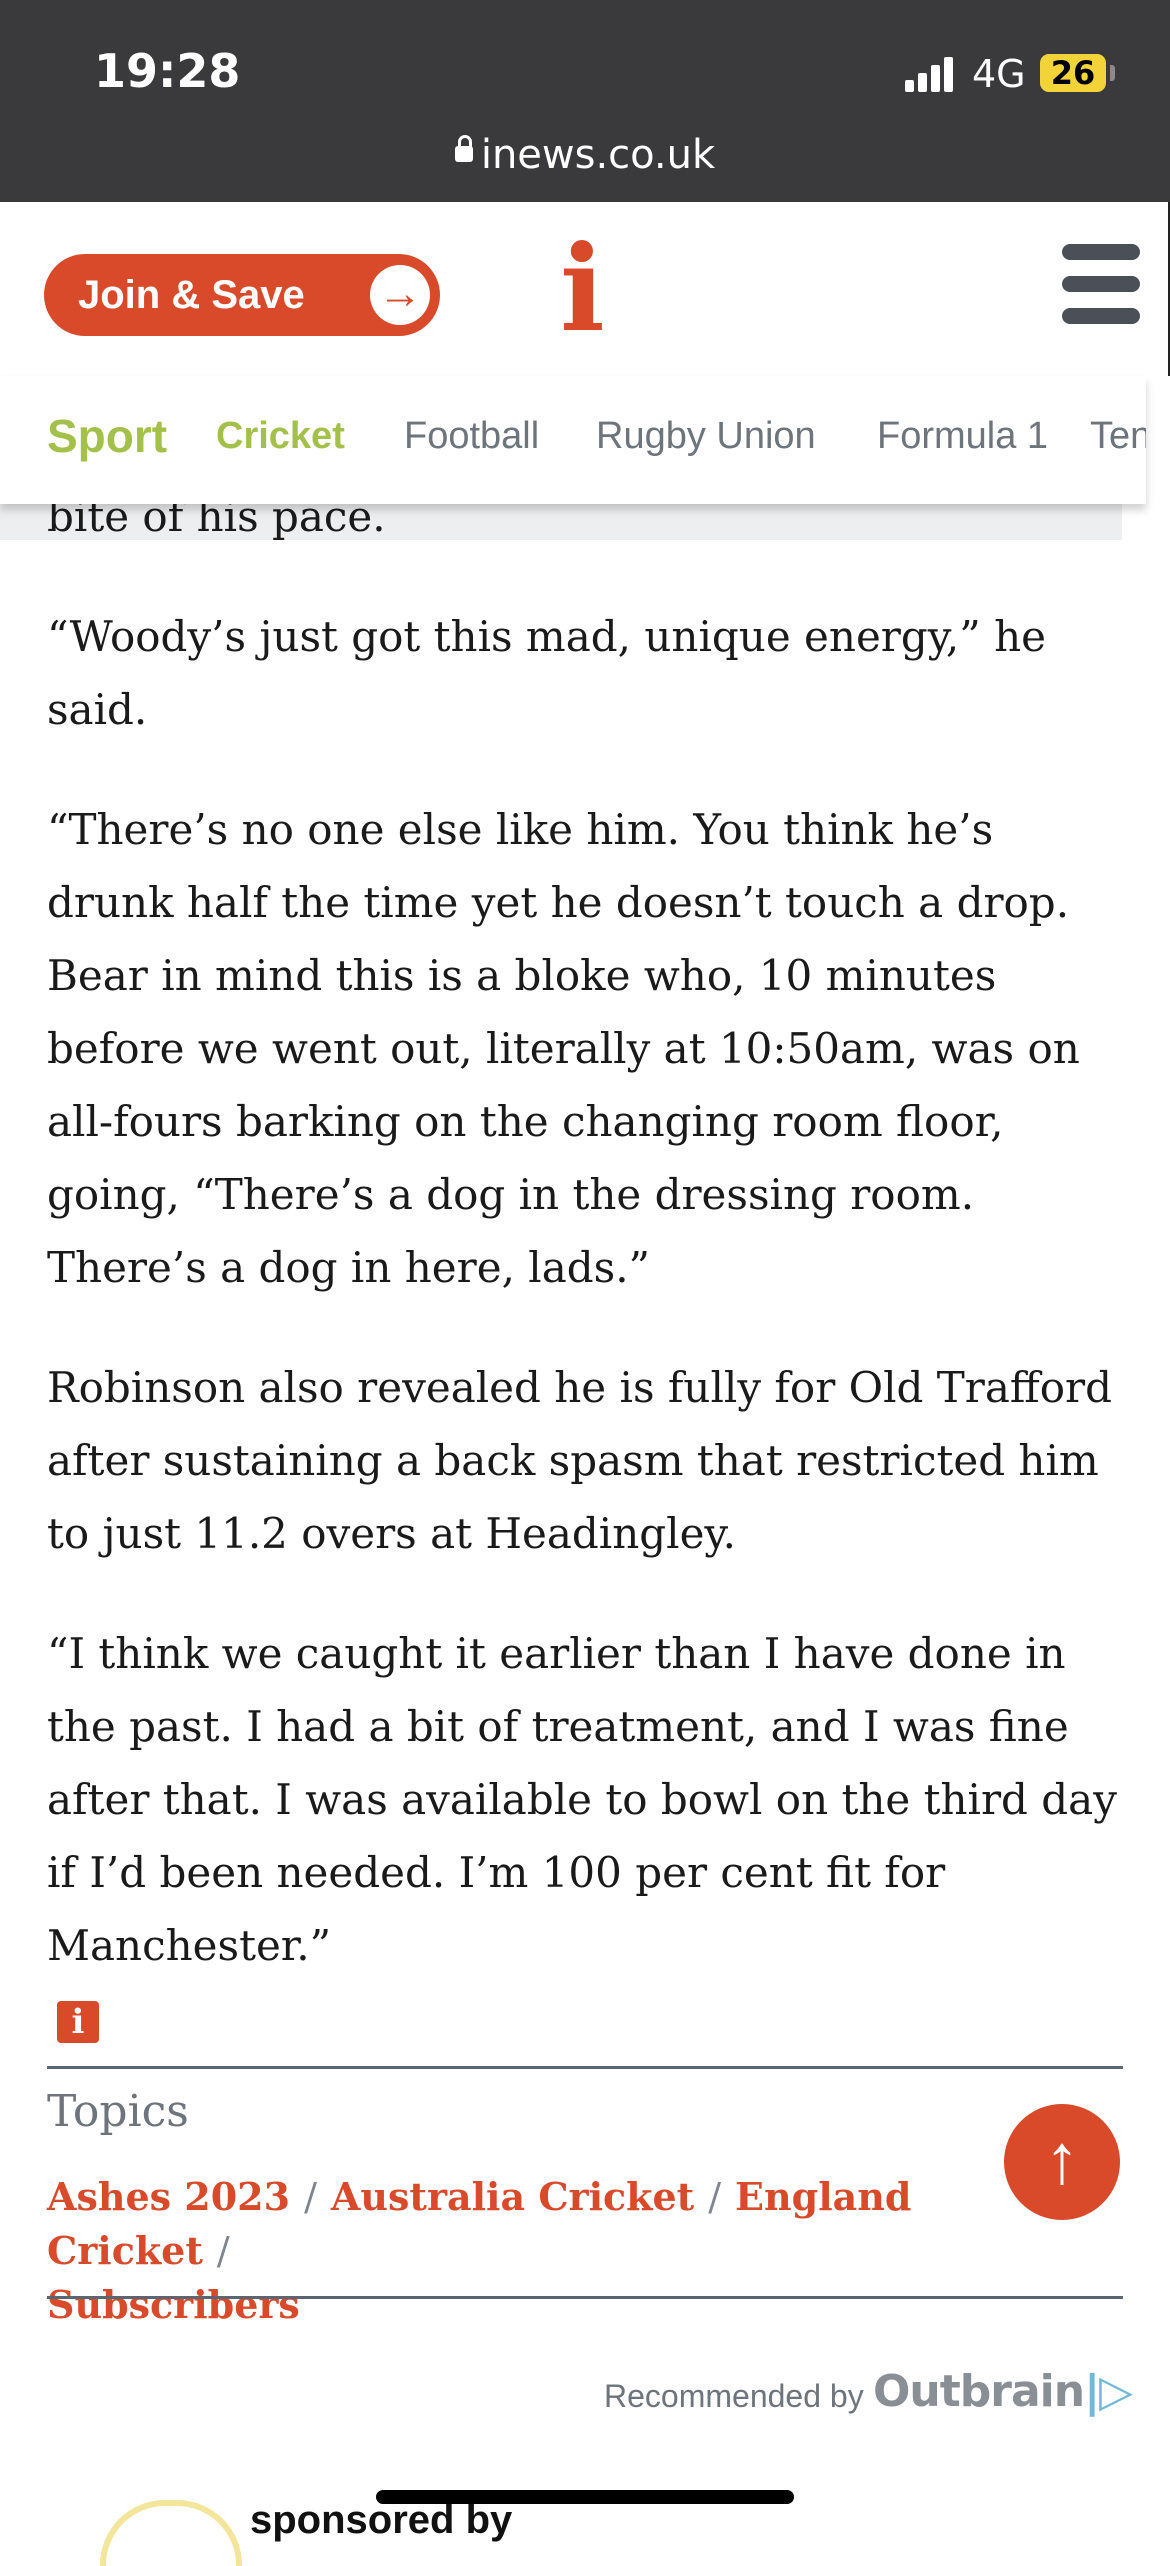 This screenshot has width=1170, height=2566. What do you see at coordinates (1112, 73) in the screenshot?
I see `battery-tip` at bounding box center [1112, 73].